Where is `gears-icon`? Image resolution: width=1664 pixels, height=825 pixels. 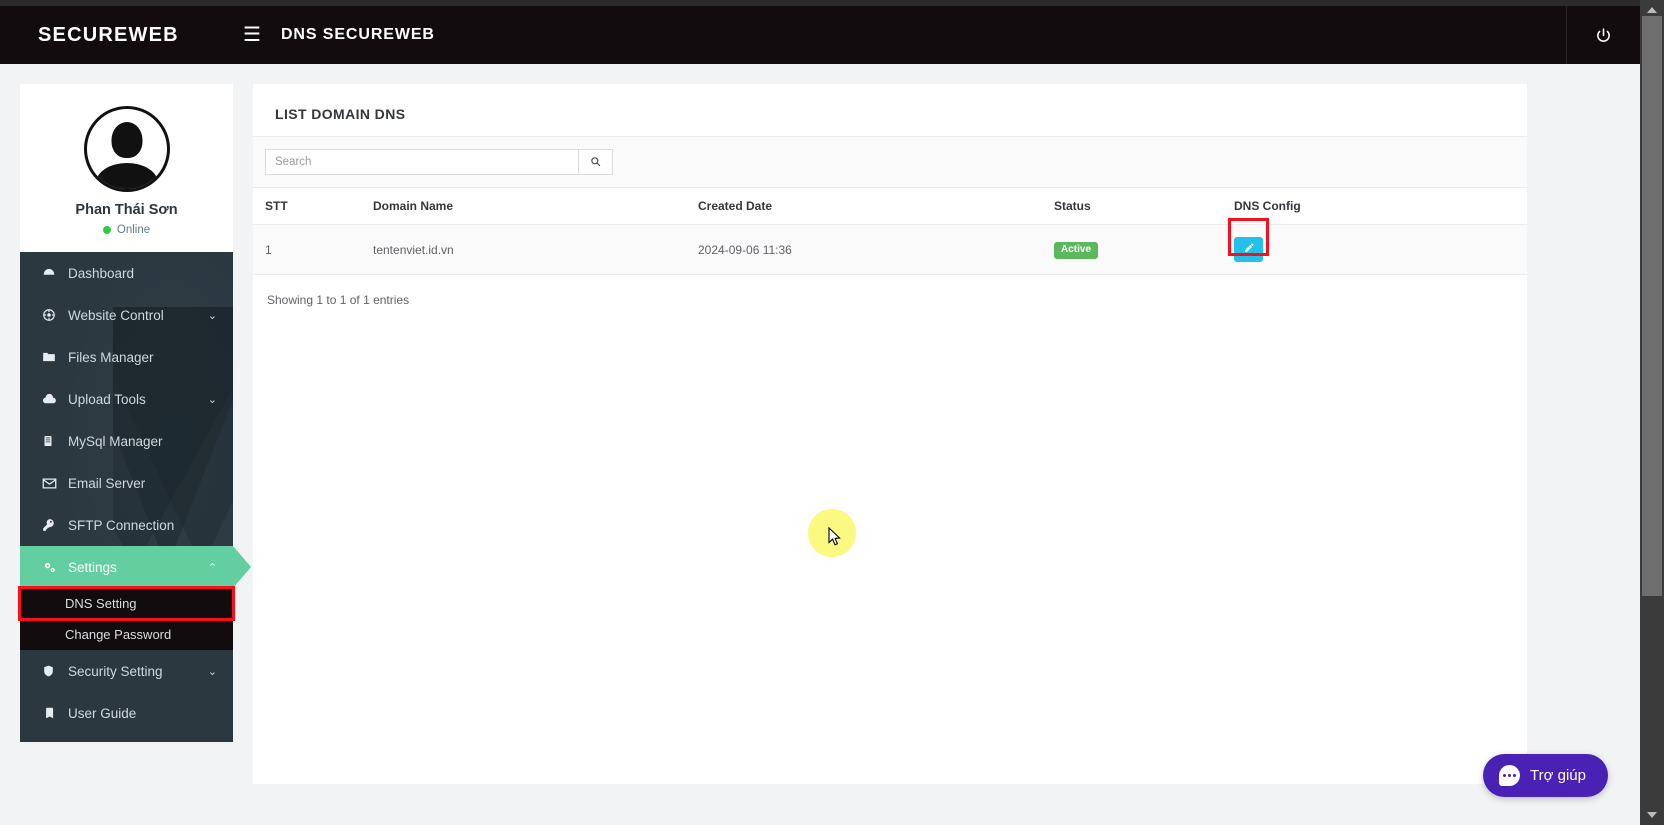 gears-icon is located at coordinates (52, 567).